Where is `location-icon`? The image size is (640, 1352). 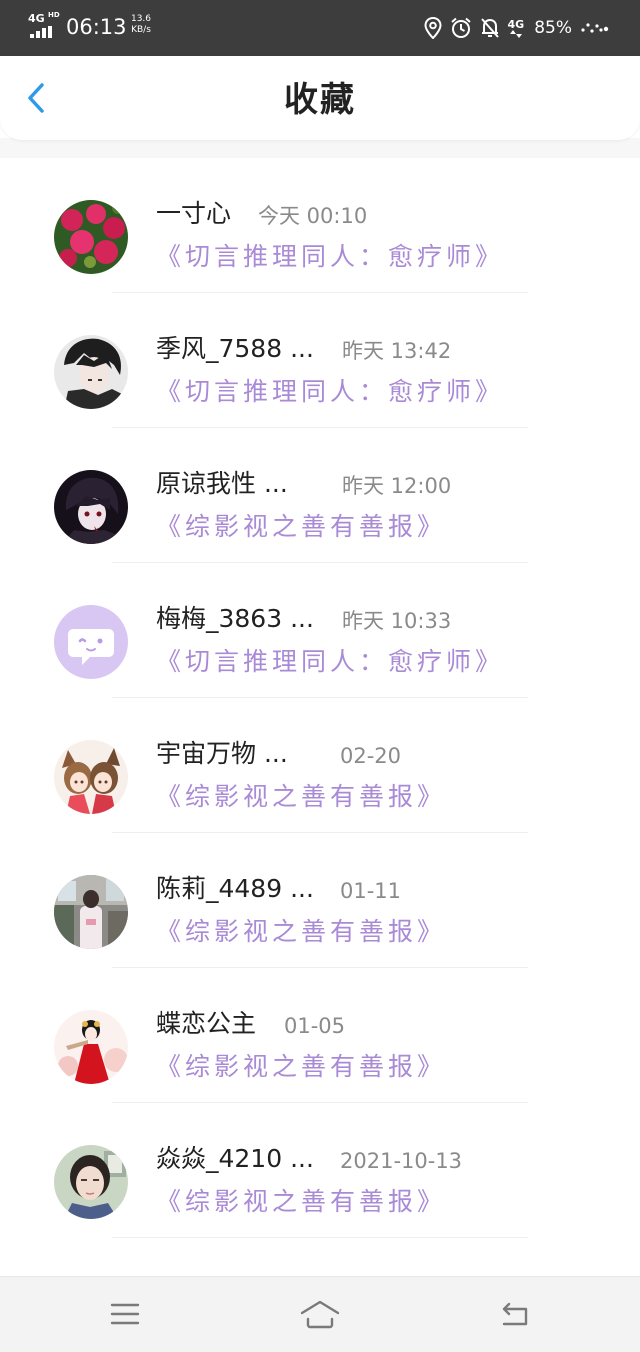 location-icon is located at coordinates (433, 28).